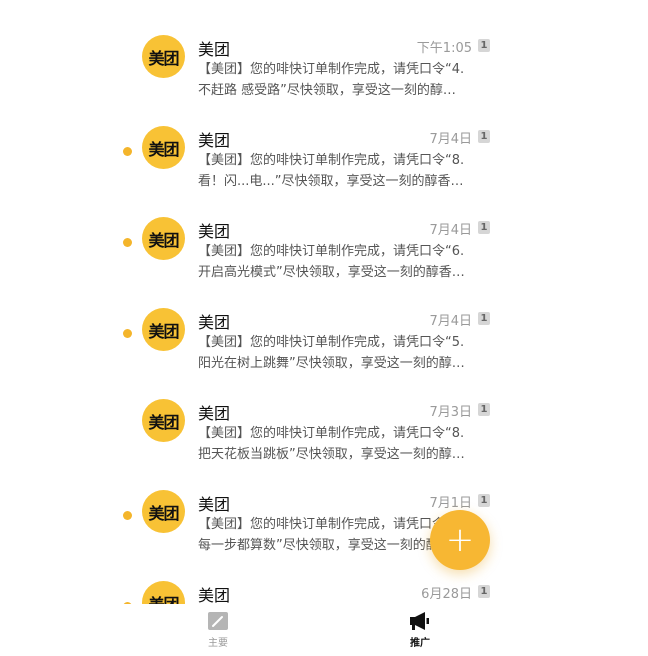 The height and width of the screenshot is (656, 648). Describe the element at coordinates (218, 621) in the screenshot. I see `compose-icon` at that location.